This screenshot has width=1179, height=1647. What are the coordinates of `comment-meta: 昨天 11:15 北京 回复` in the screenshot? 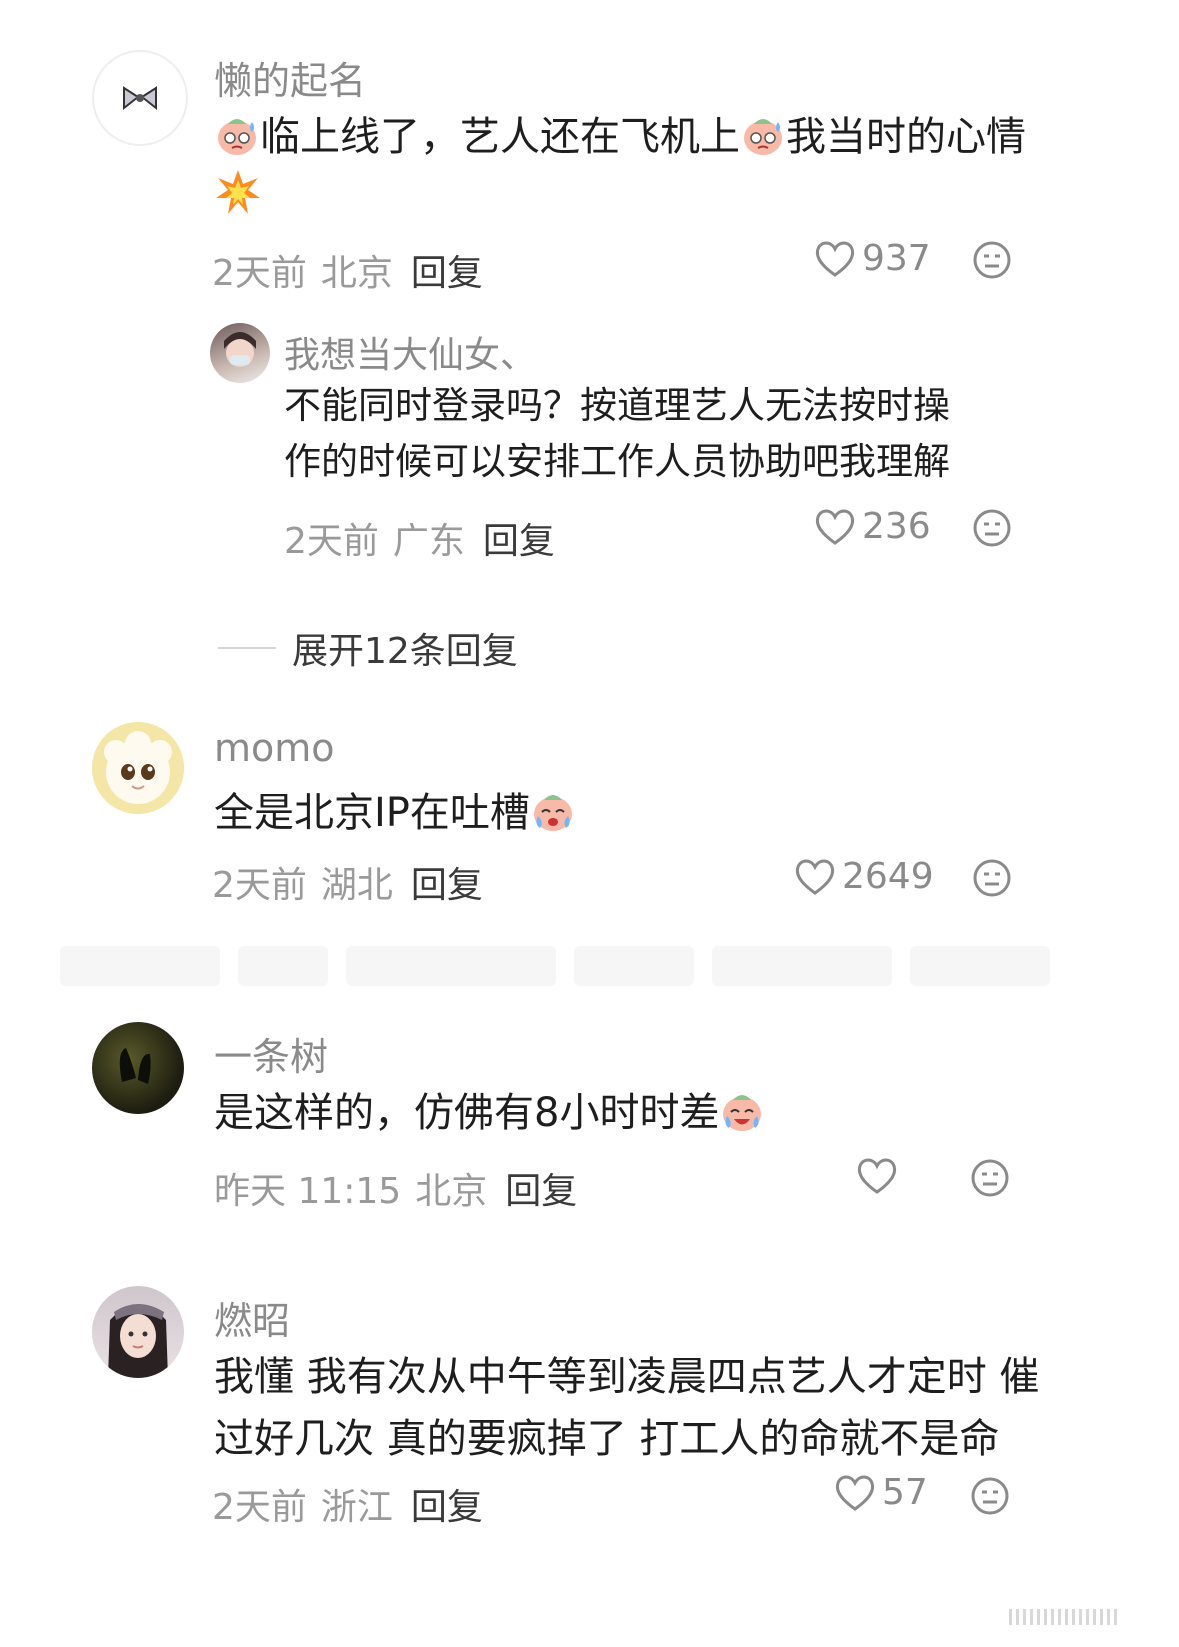 It's located at (395, 1188).